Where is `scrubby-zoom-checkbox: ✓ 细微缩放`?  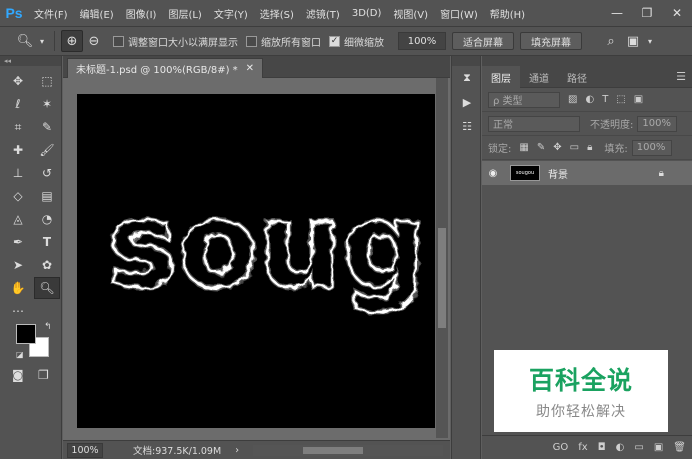
scrubby-zoom-checkbox: ✓ 细微缩放 is located at coordinates (356, 41).